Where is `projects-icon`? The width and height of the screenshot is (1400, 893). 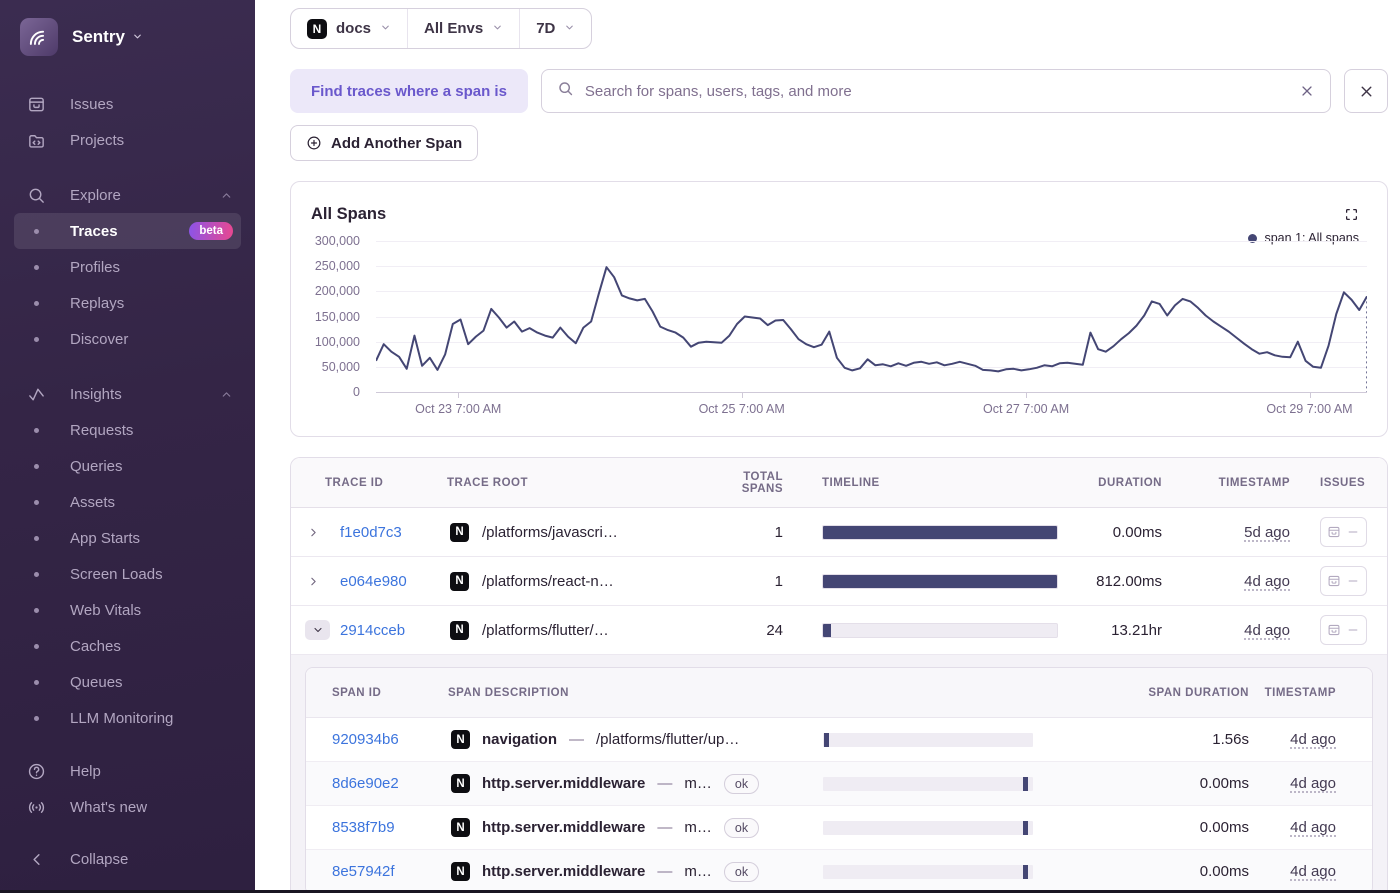
projects-icon is located at coordinates (36, 140).